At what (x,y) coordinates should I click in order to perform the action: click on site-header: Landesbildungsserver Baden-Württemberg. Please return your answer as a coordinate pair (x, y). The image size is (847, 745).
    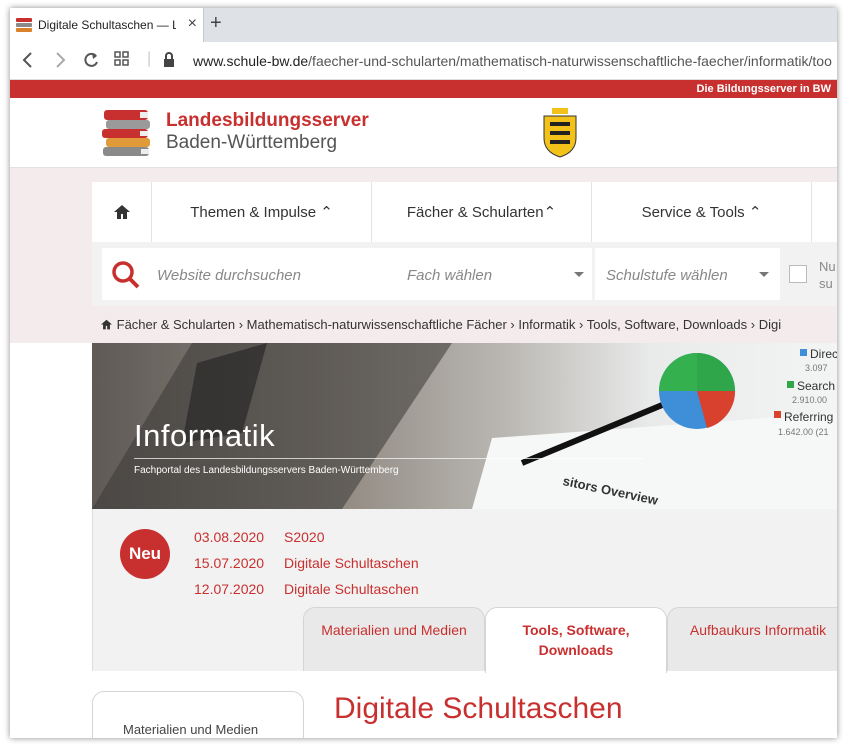
    Looking at the image, I should click on (423, 133).